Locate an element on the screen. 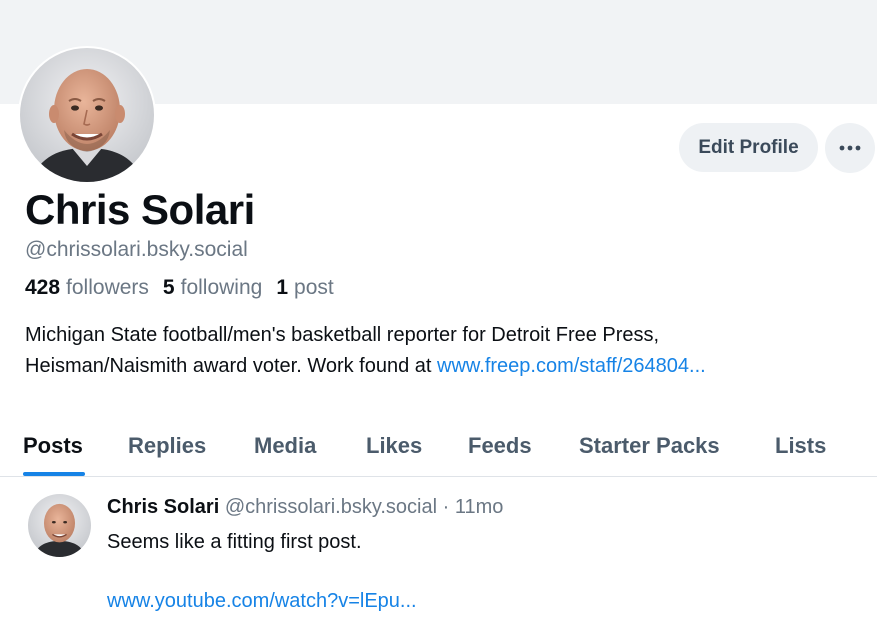 The image size is (877, 631). more-horizontal-icon is located at coordinates (850, 148).